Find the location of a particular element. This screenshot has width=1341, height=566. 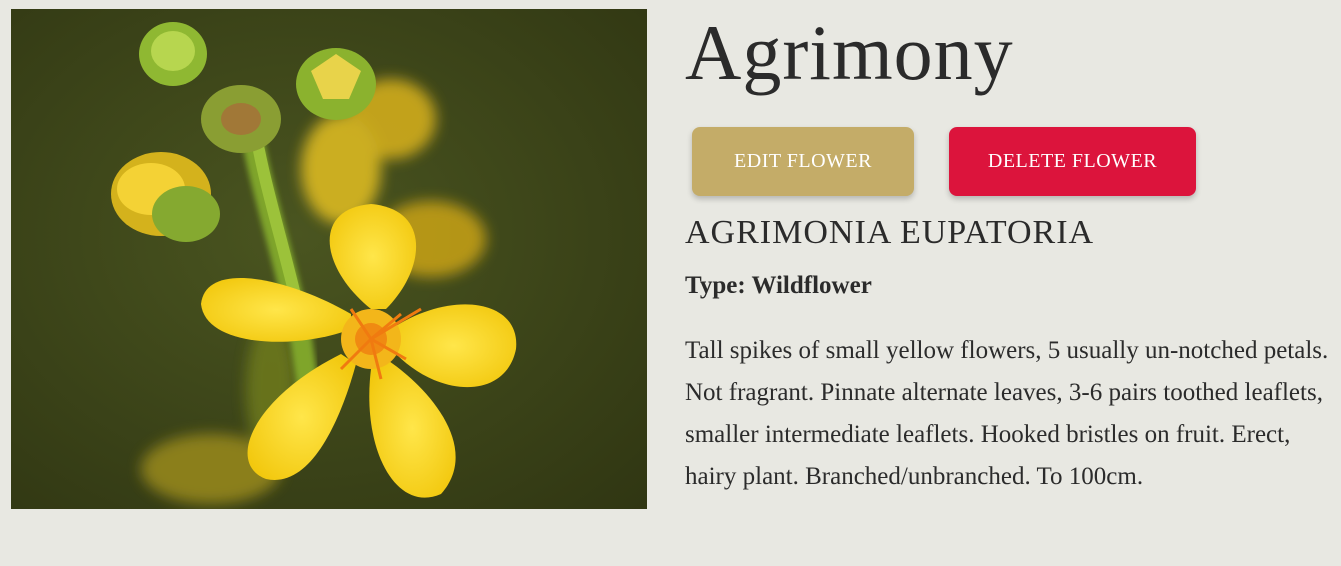

delete-flower-button: DELETE FLOWER is located at coordinates (1072, 161).